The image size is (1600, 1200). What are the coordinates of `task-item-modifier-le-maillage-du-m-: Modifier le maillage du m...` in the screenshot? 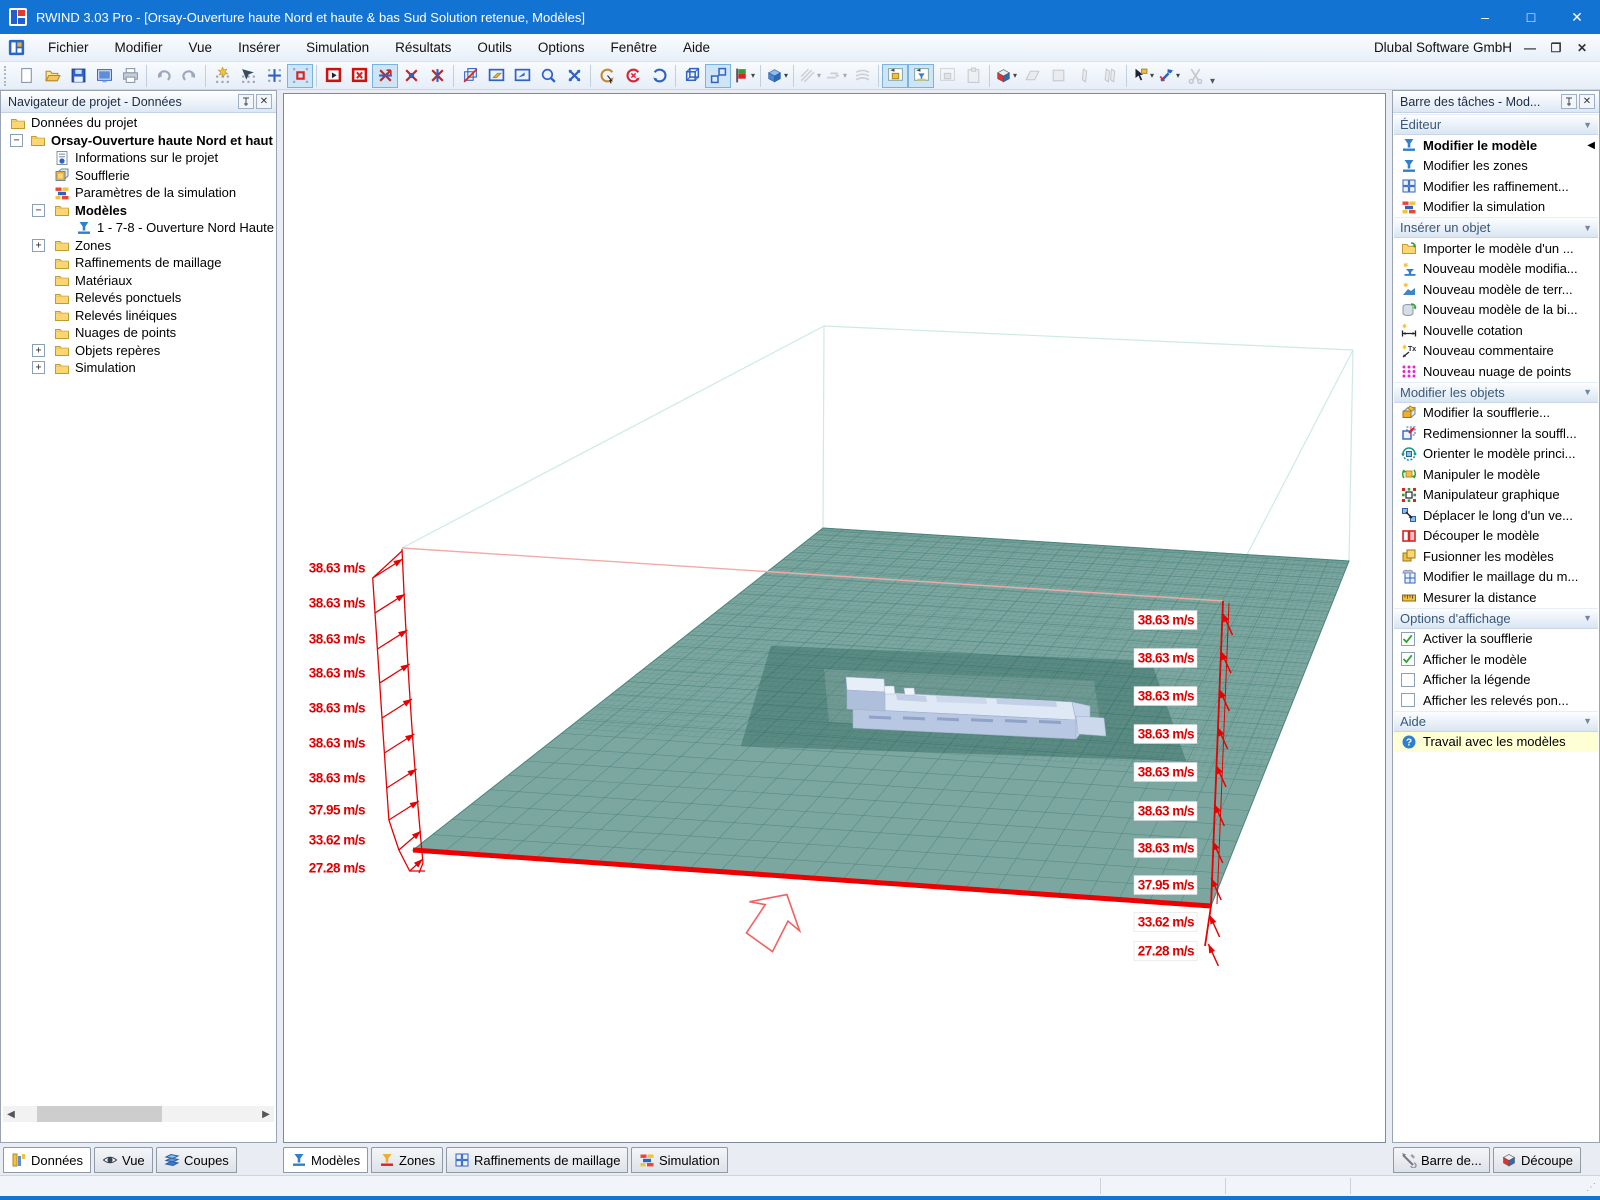 It's located at (1496, 577).